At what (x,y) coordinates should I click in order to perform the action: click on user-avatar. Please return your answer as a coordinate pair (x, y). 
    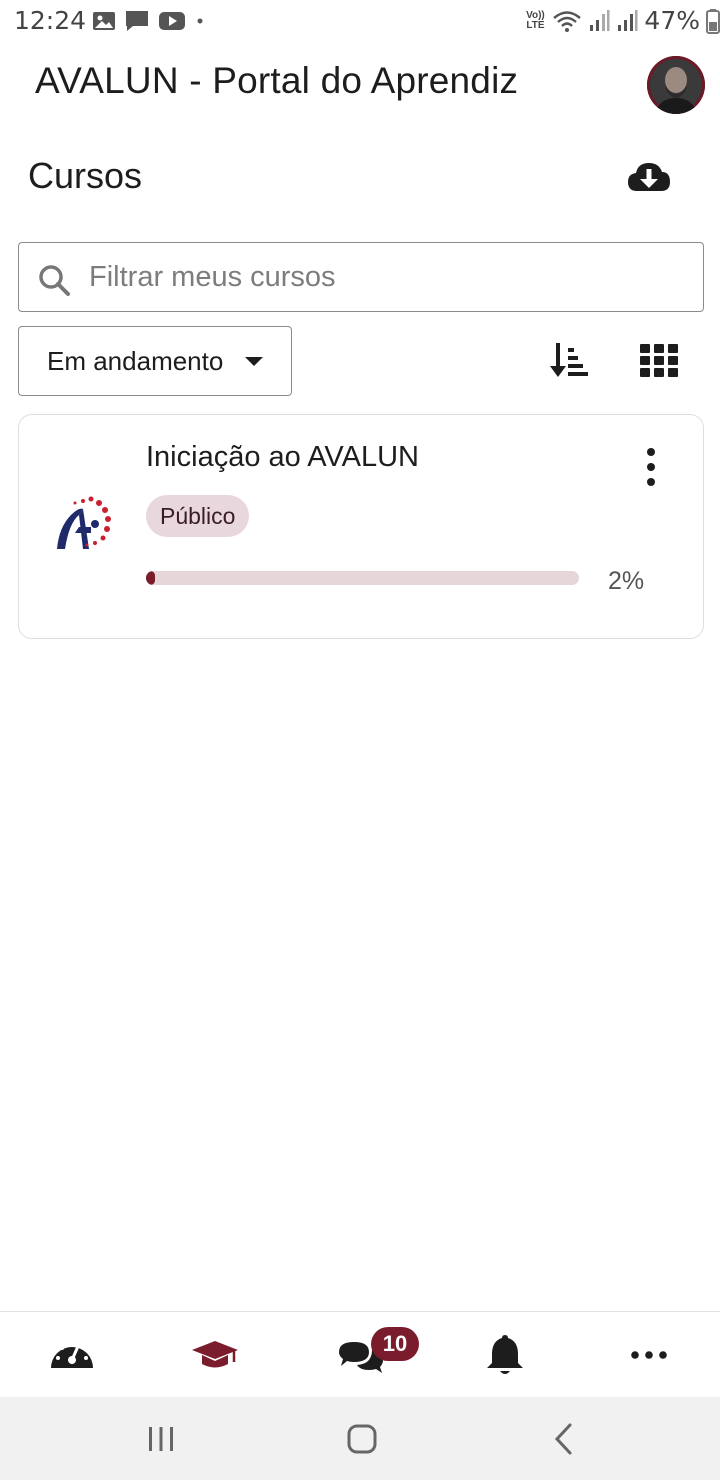
    Looking at the image, I should click on (676, 85).